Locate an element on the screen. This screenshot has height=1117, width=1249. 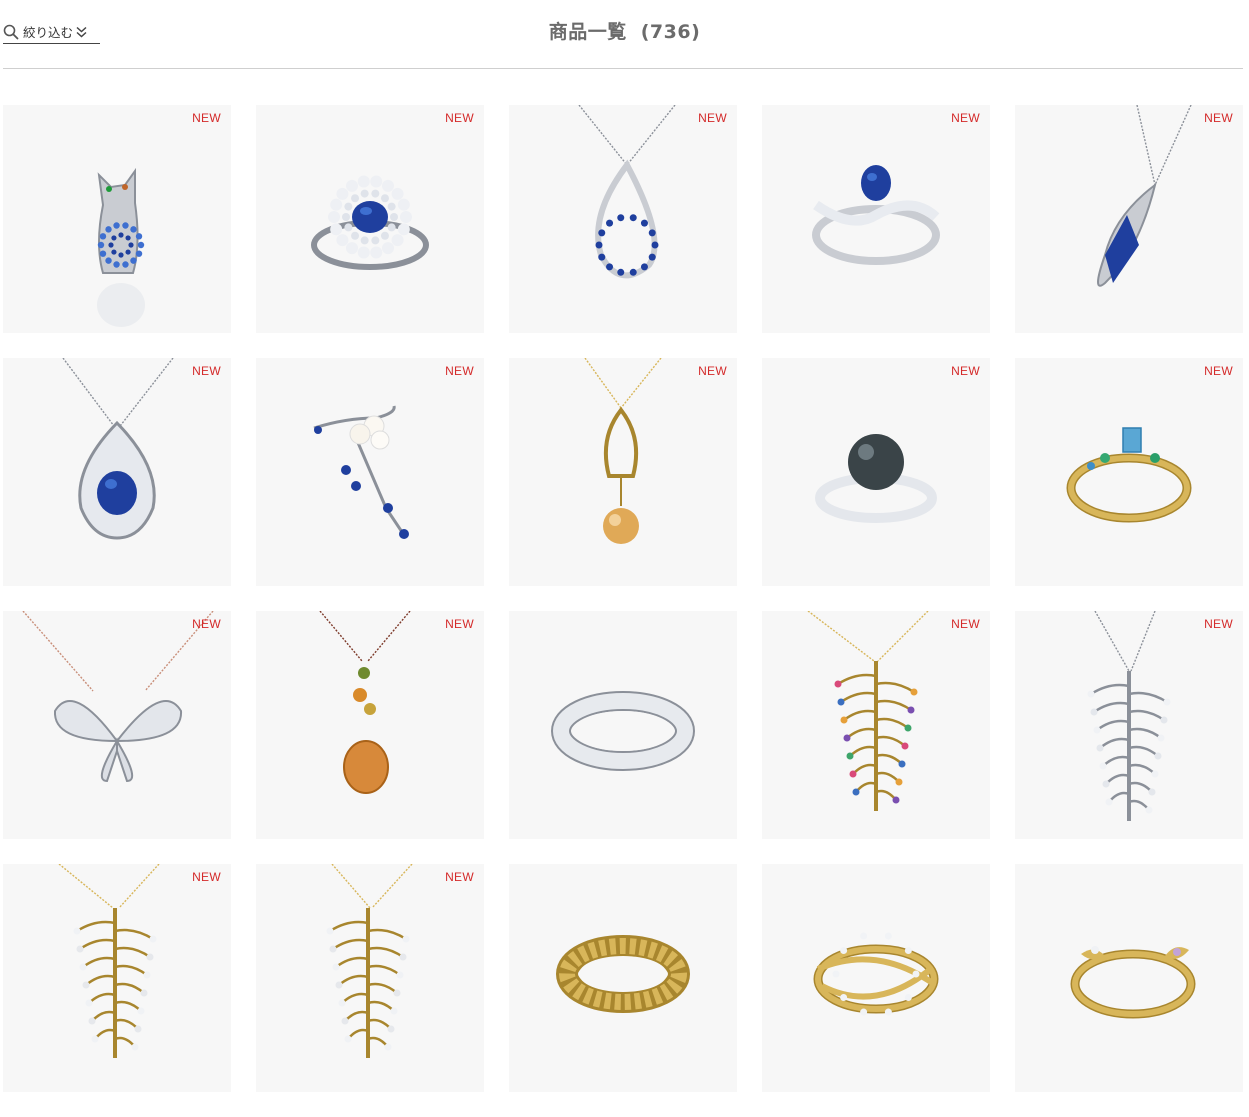
header-divider is located at coordinates (623, 68).